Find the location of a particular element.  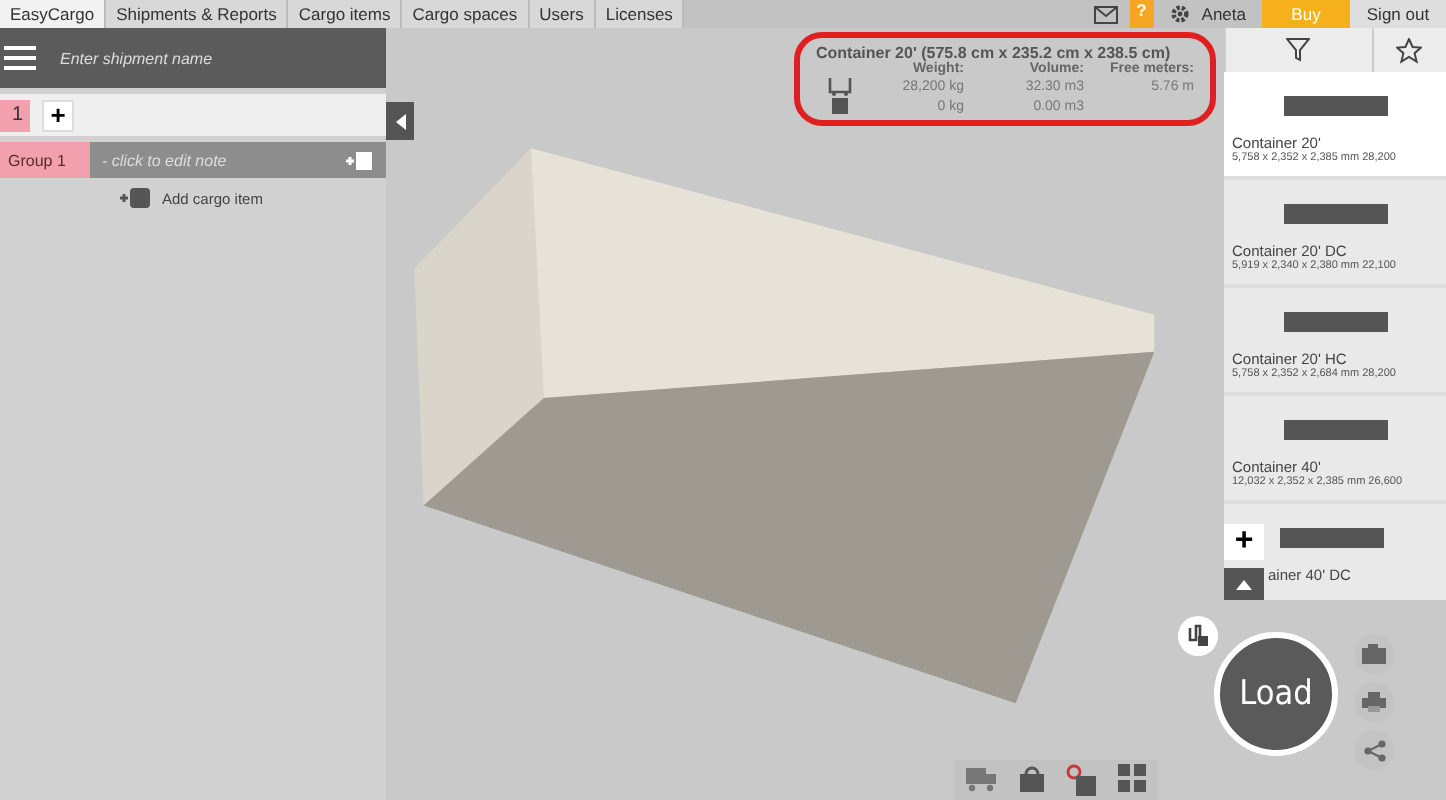

filter-button is located at coordinates (1298, 50).